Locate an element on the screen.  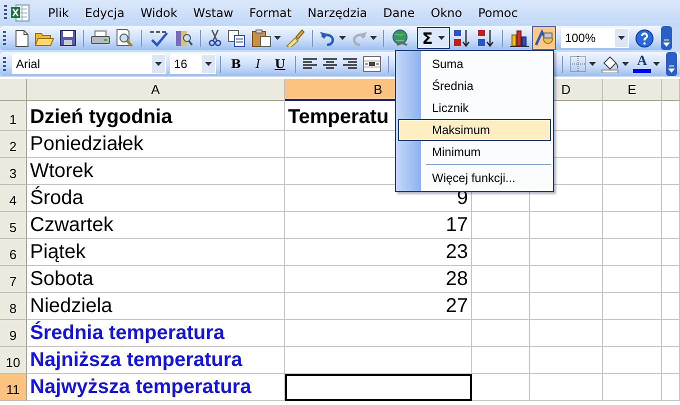
table-cell: 28 is located at coordinates (378, 279).